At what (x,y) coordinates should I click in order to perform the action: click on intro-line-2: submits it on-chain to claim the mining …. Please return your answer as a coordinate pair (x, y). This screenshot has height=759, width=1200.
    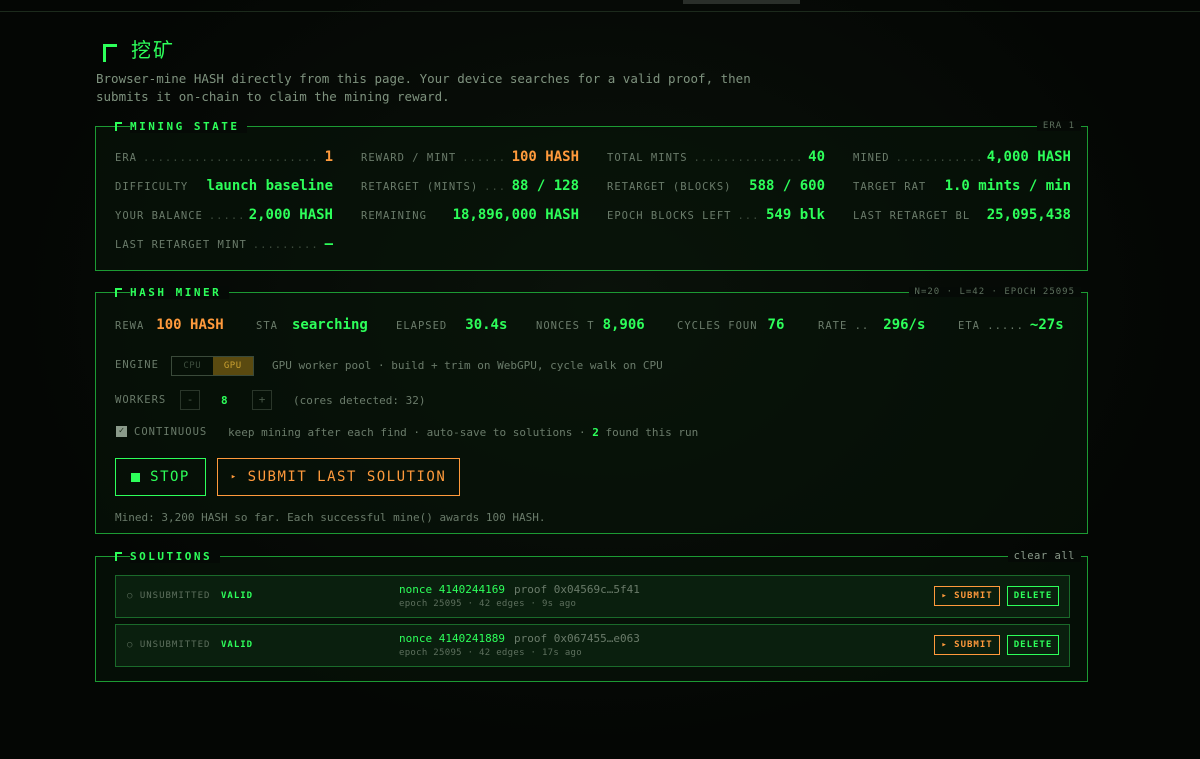
    Looking at the image, I should click on (273, 96).